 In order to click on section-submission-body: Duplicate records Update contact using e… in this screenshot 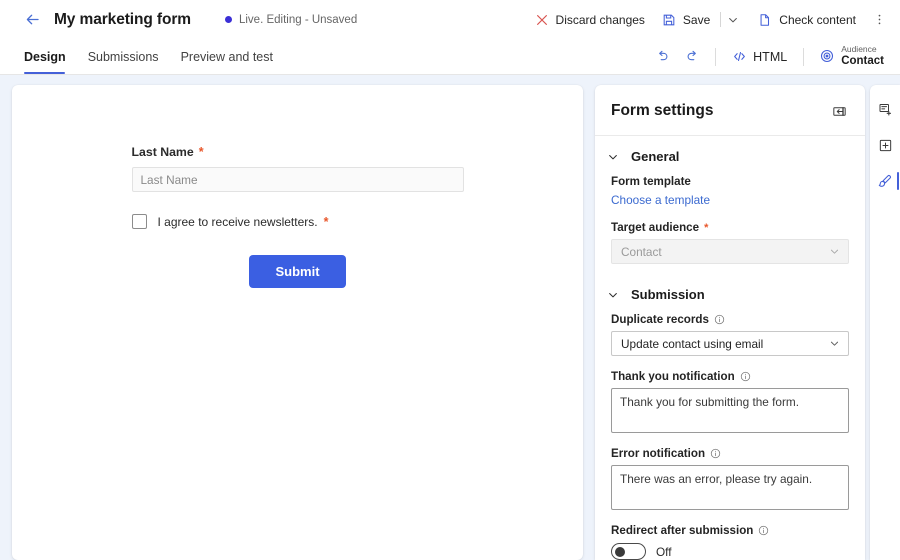, I will do `click(730, 436)`.